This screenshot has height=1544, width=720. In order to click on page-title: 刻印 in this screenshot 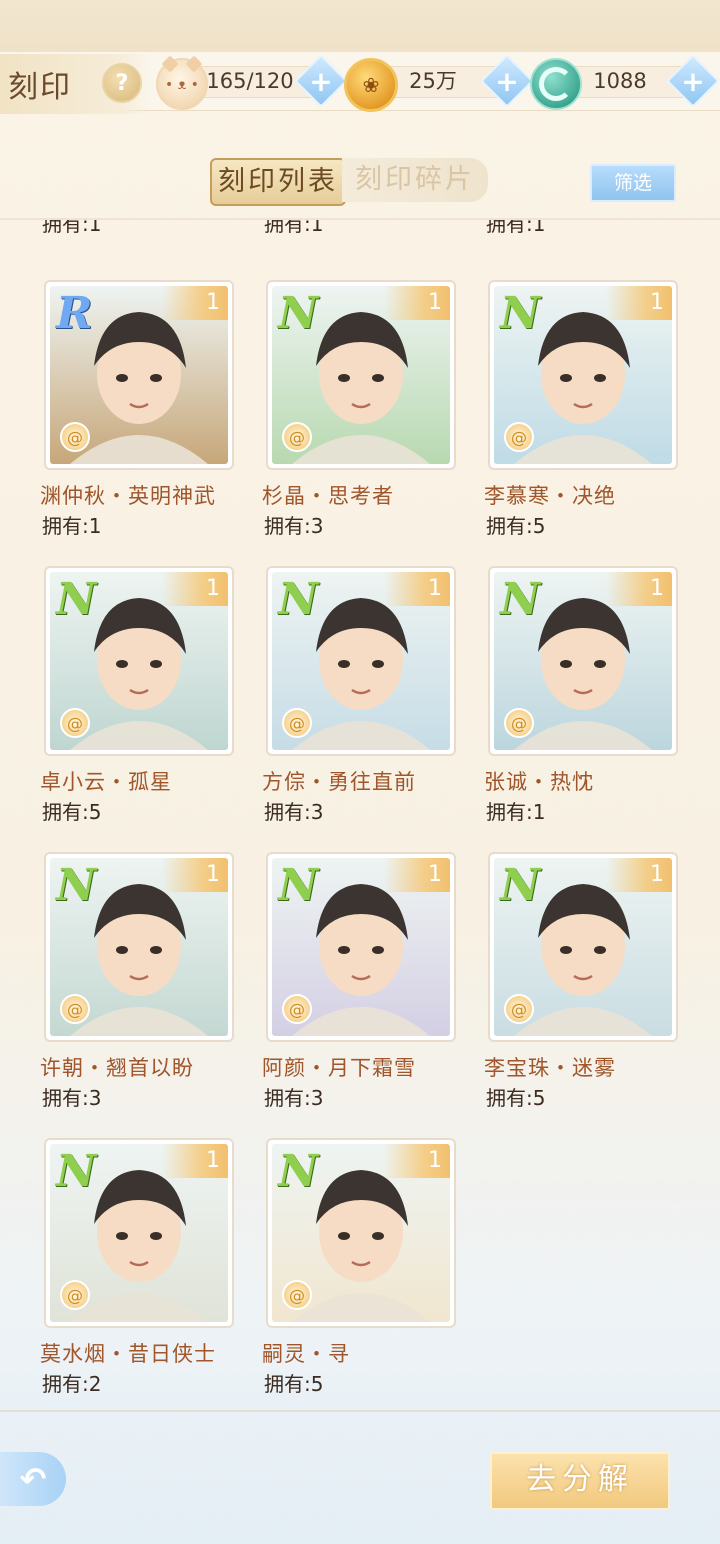, I will do `click(40, 87)`.